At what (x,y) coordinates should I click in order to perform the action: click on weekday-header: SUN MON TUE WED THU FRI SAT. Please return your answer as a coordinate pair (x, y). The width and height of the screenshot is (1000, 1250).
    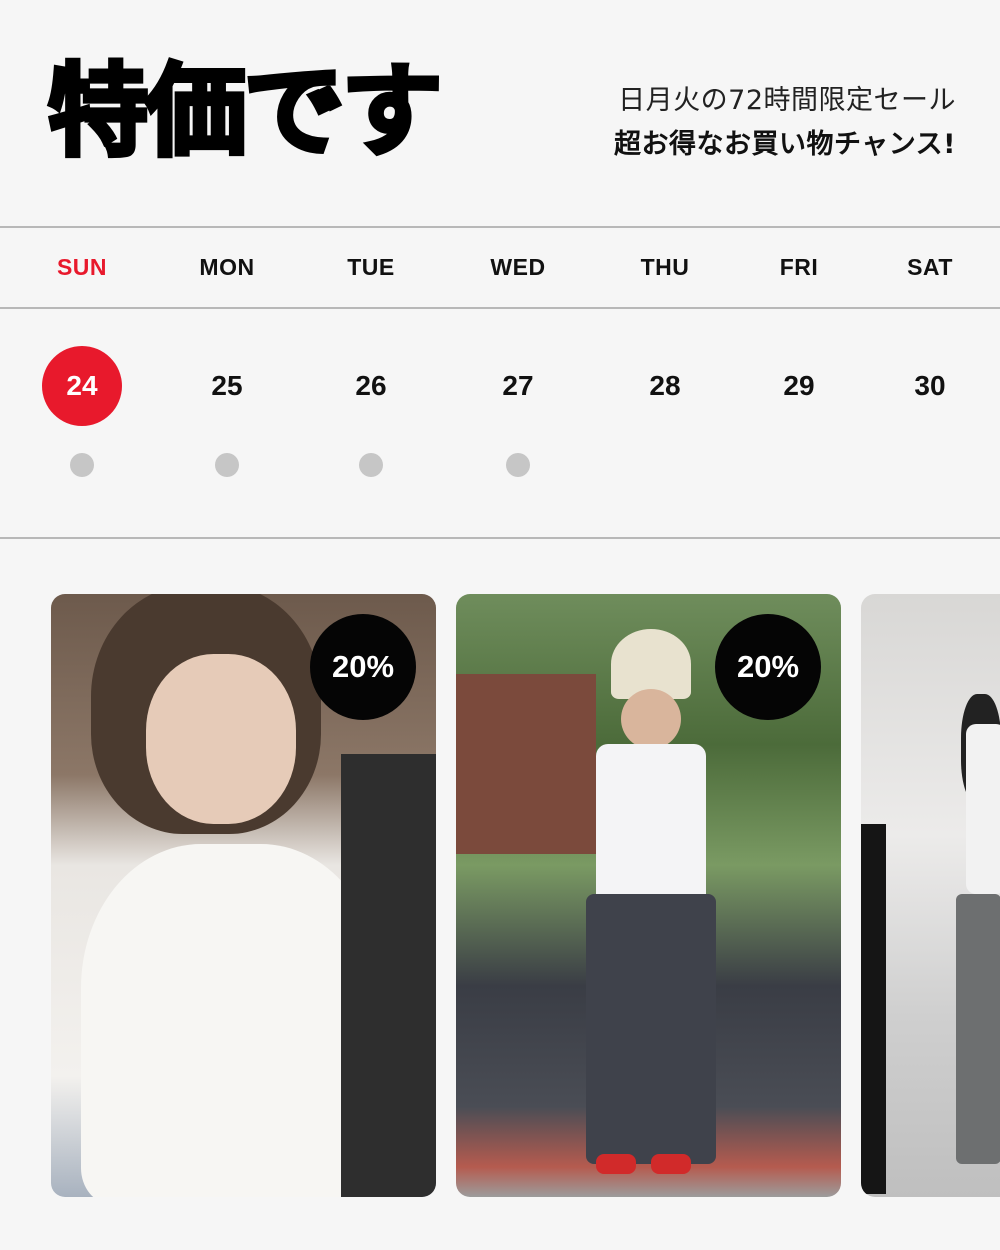
    Looking at the image, I should click on (500, 268).